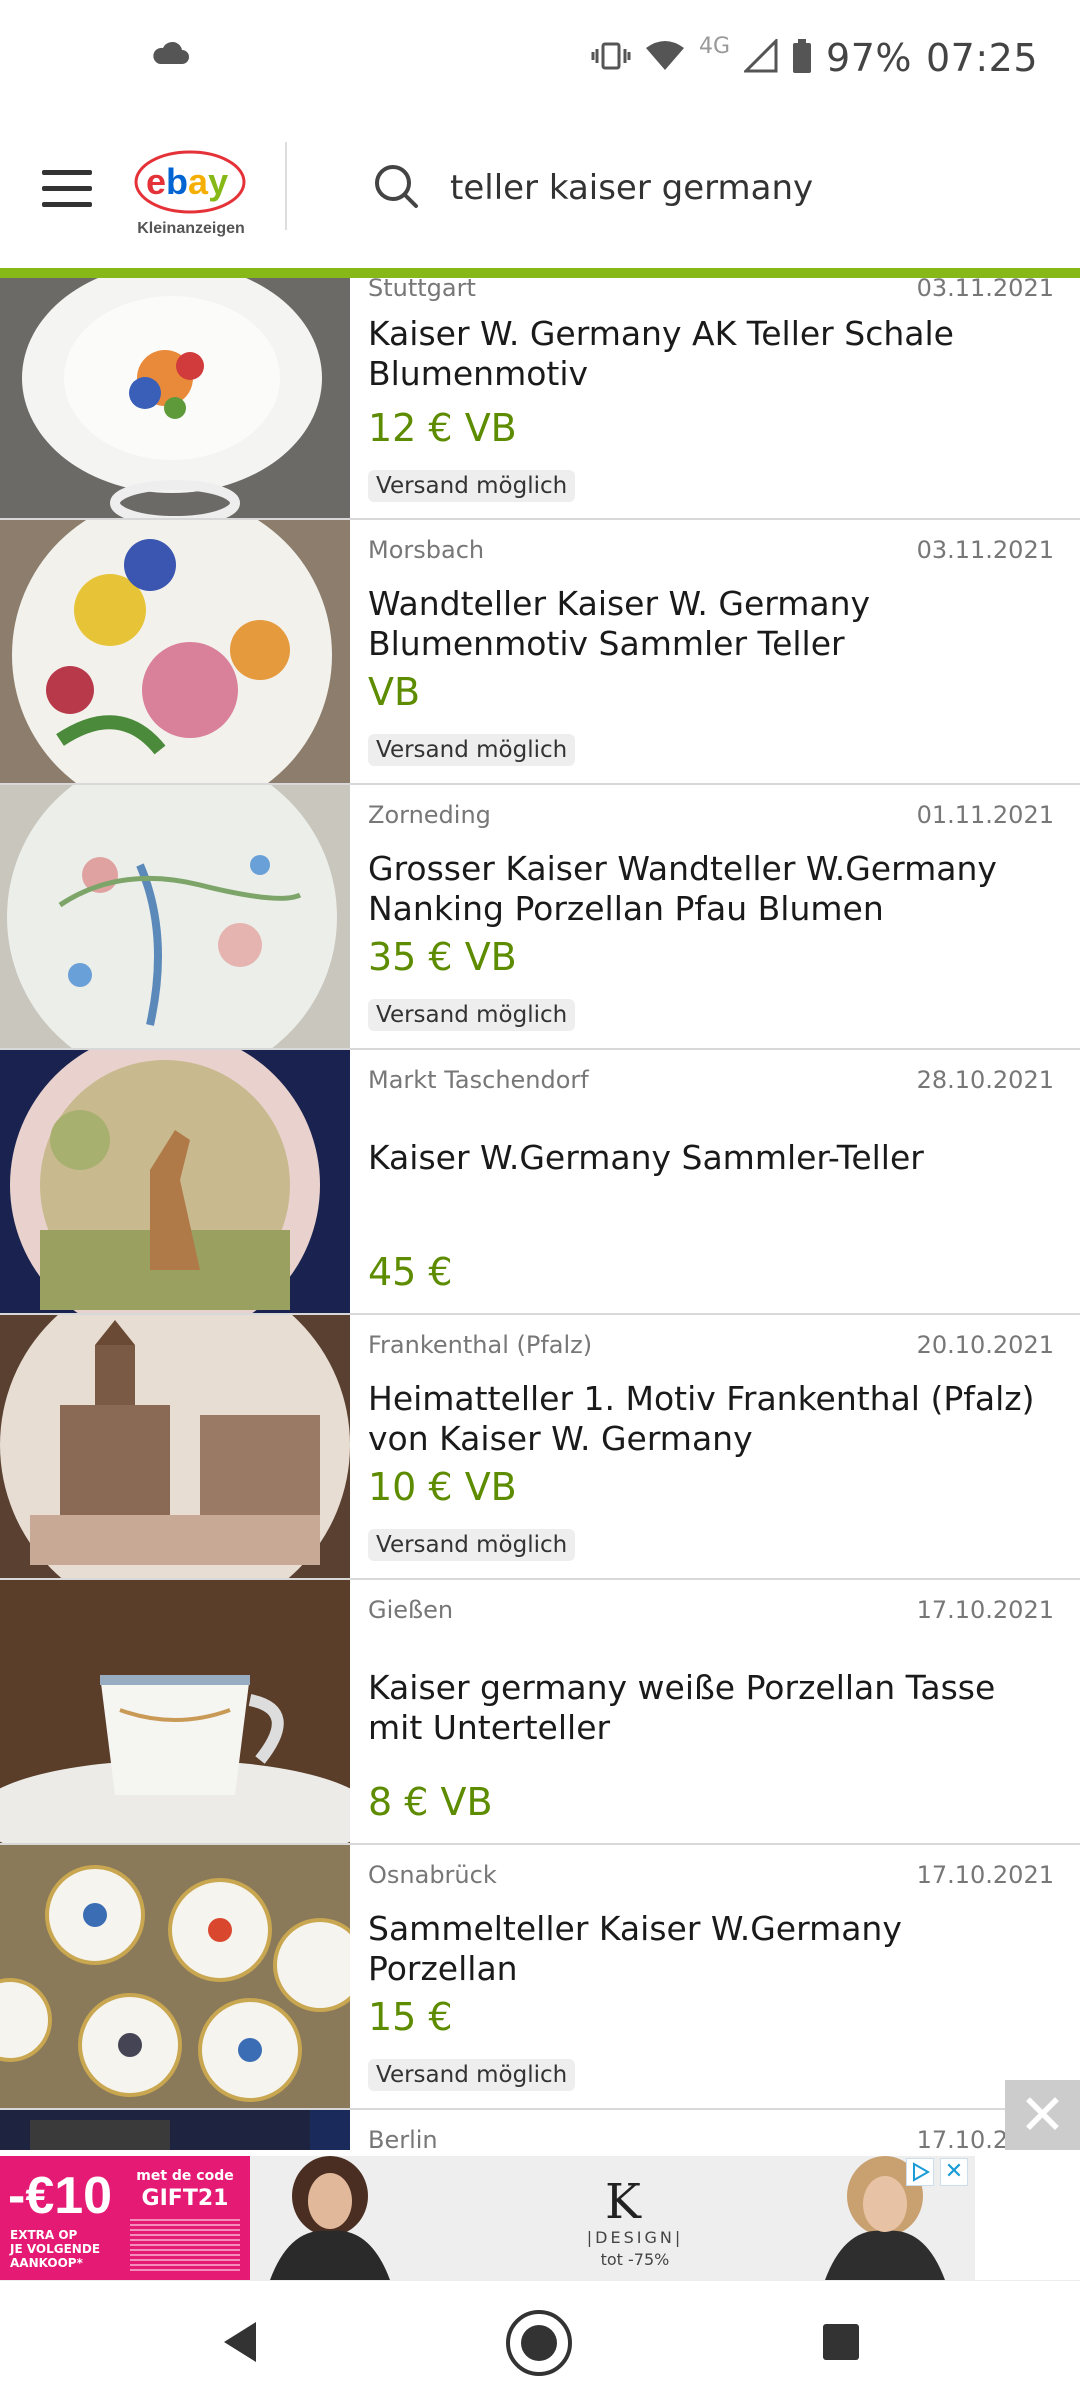 This screenshot has height=2400, width=1080. I want to click on listing-location: Frankenthal (Pfalz), so click(480, 1345).